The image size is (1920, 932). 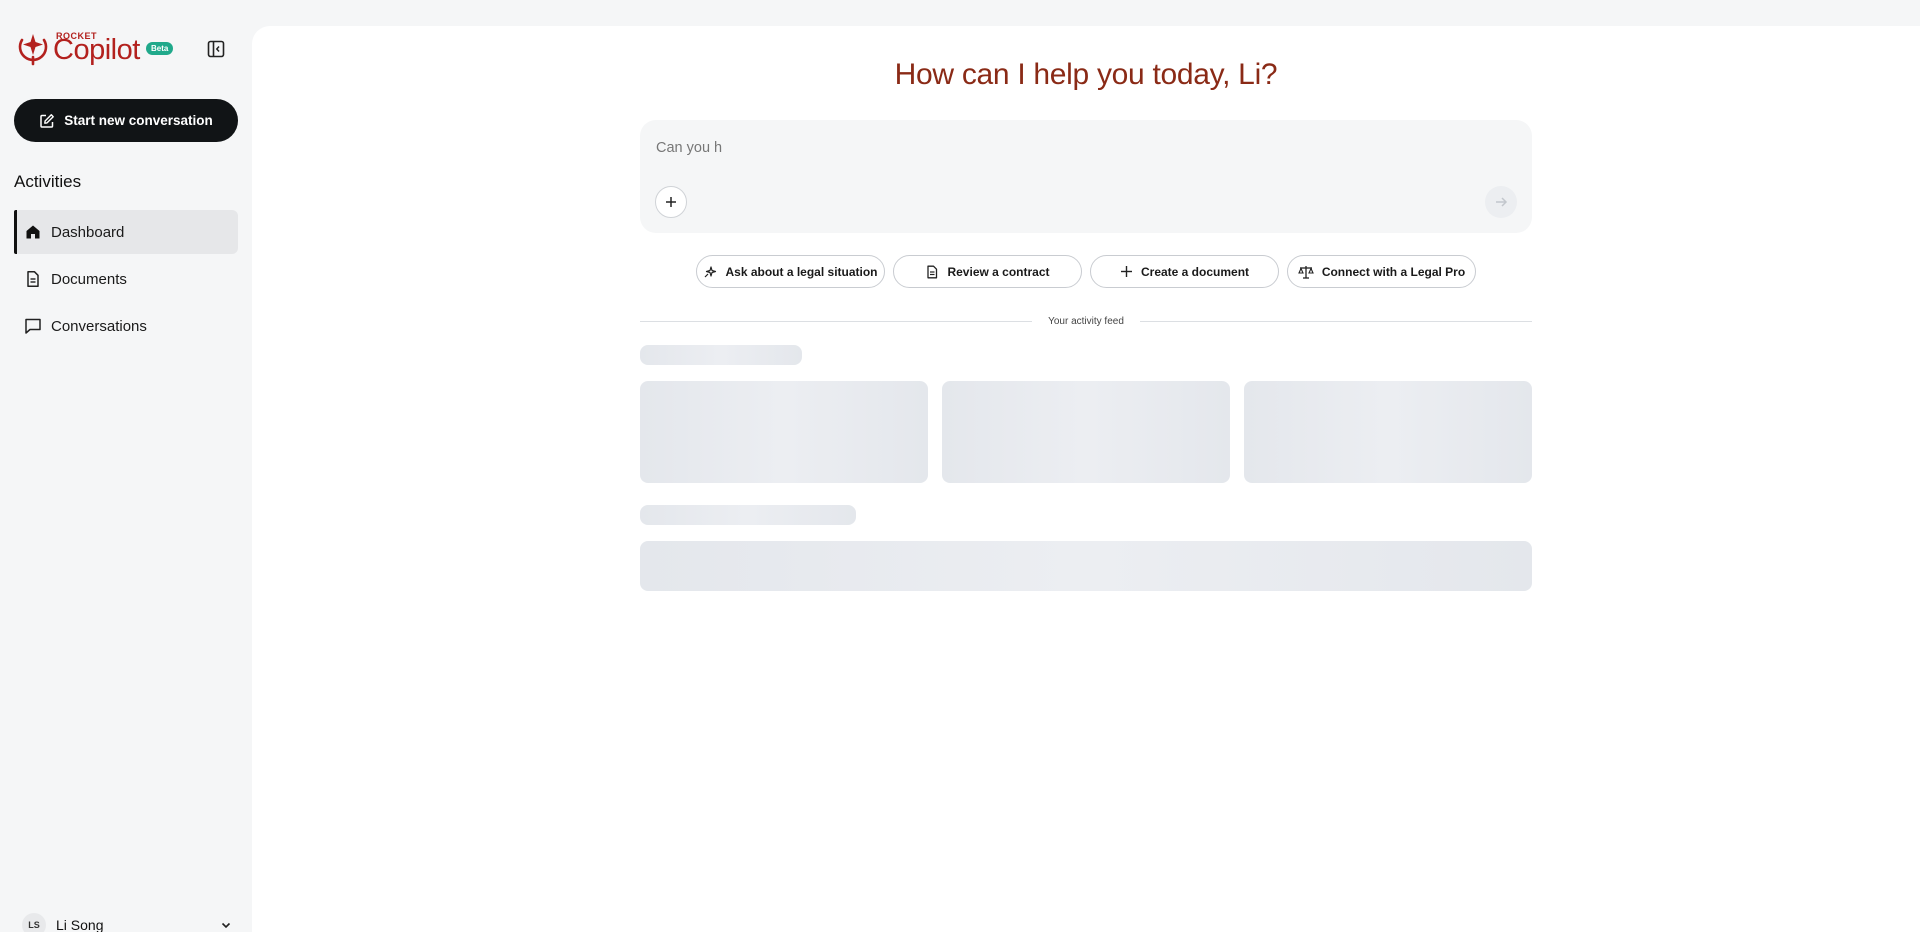 I want to click on user-menu: LS Li Song, so click(x=127, y=922).